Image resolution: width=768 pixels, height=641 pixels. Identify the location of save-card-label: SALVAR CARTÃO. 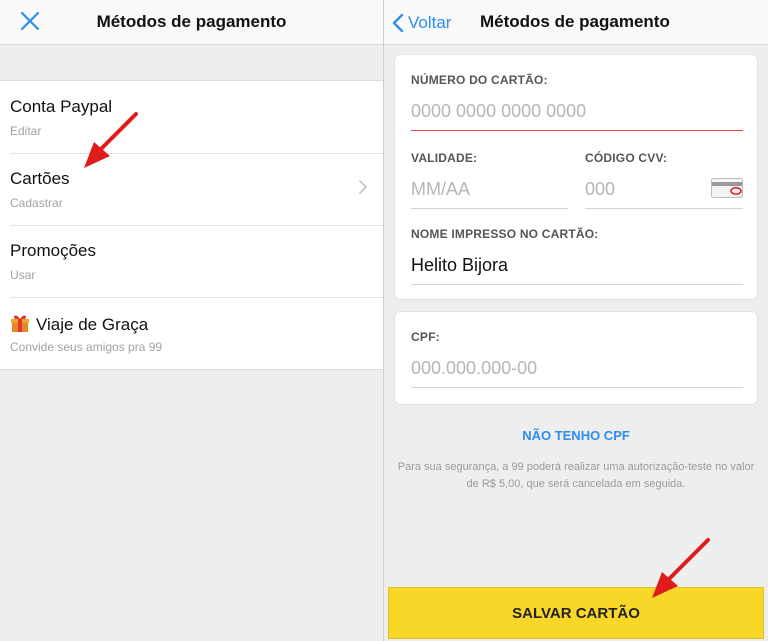
(576, 613).